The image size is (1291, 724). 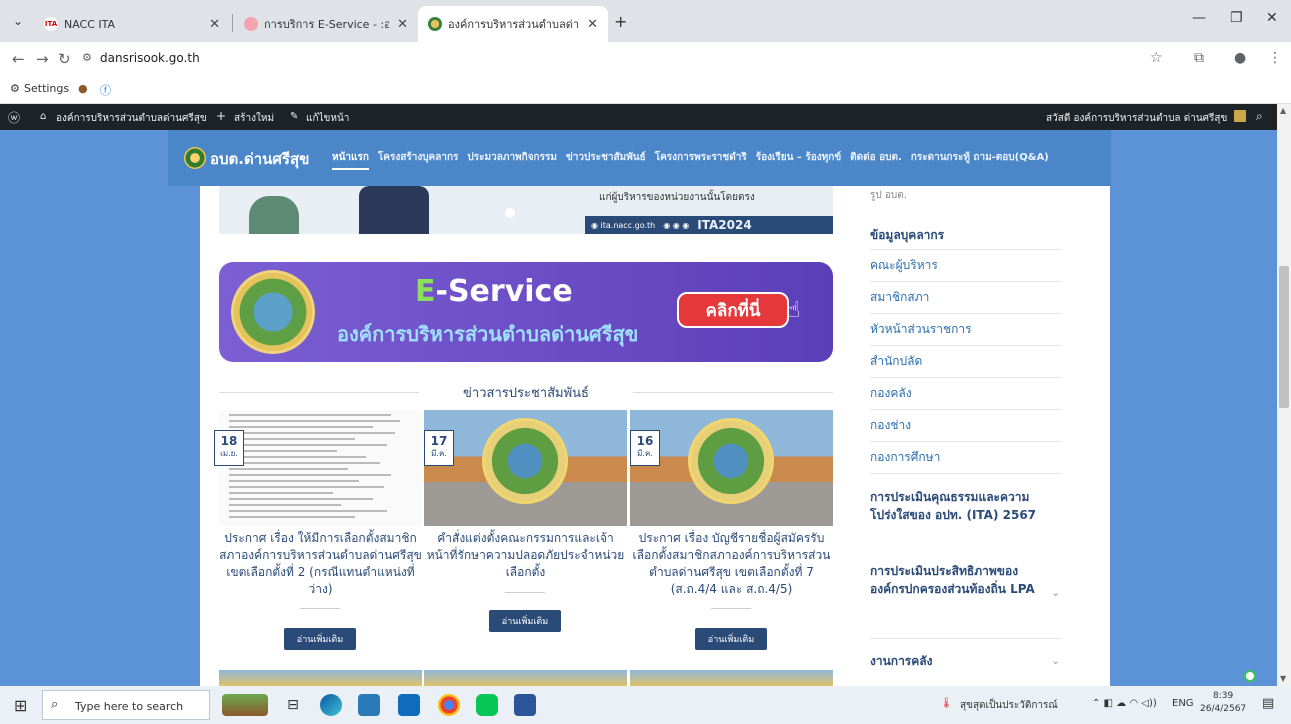 What do you see at coordinates (42, 59) in the screenshot?
I see `forward-icon: →` at bounding box center [42, 59].